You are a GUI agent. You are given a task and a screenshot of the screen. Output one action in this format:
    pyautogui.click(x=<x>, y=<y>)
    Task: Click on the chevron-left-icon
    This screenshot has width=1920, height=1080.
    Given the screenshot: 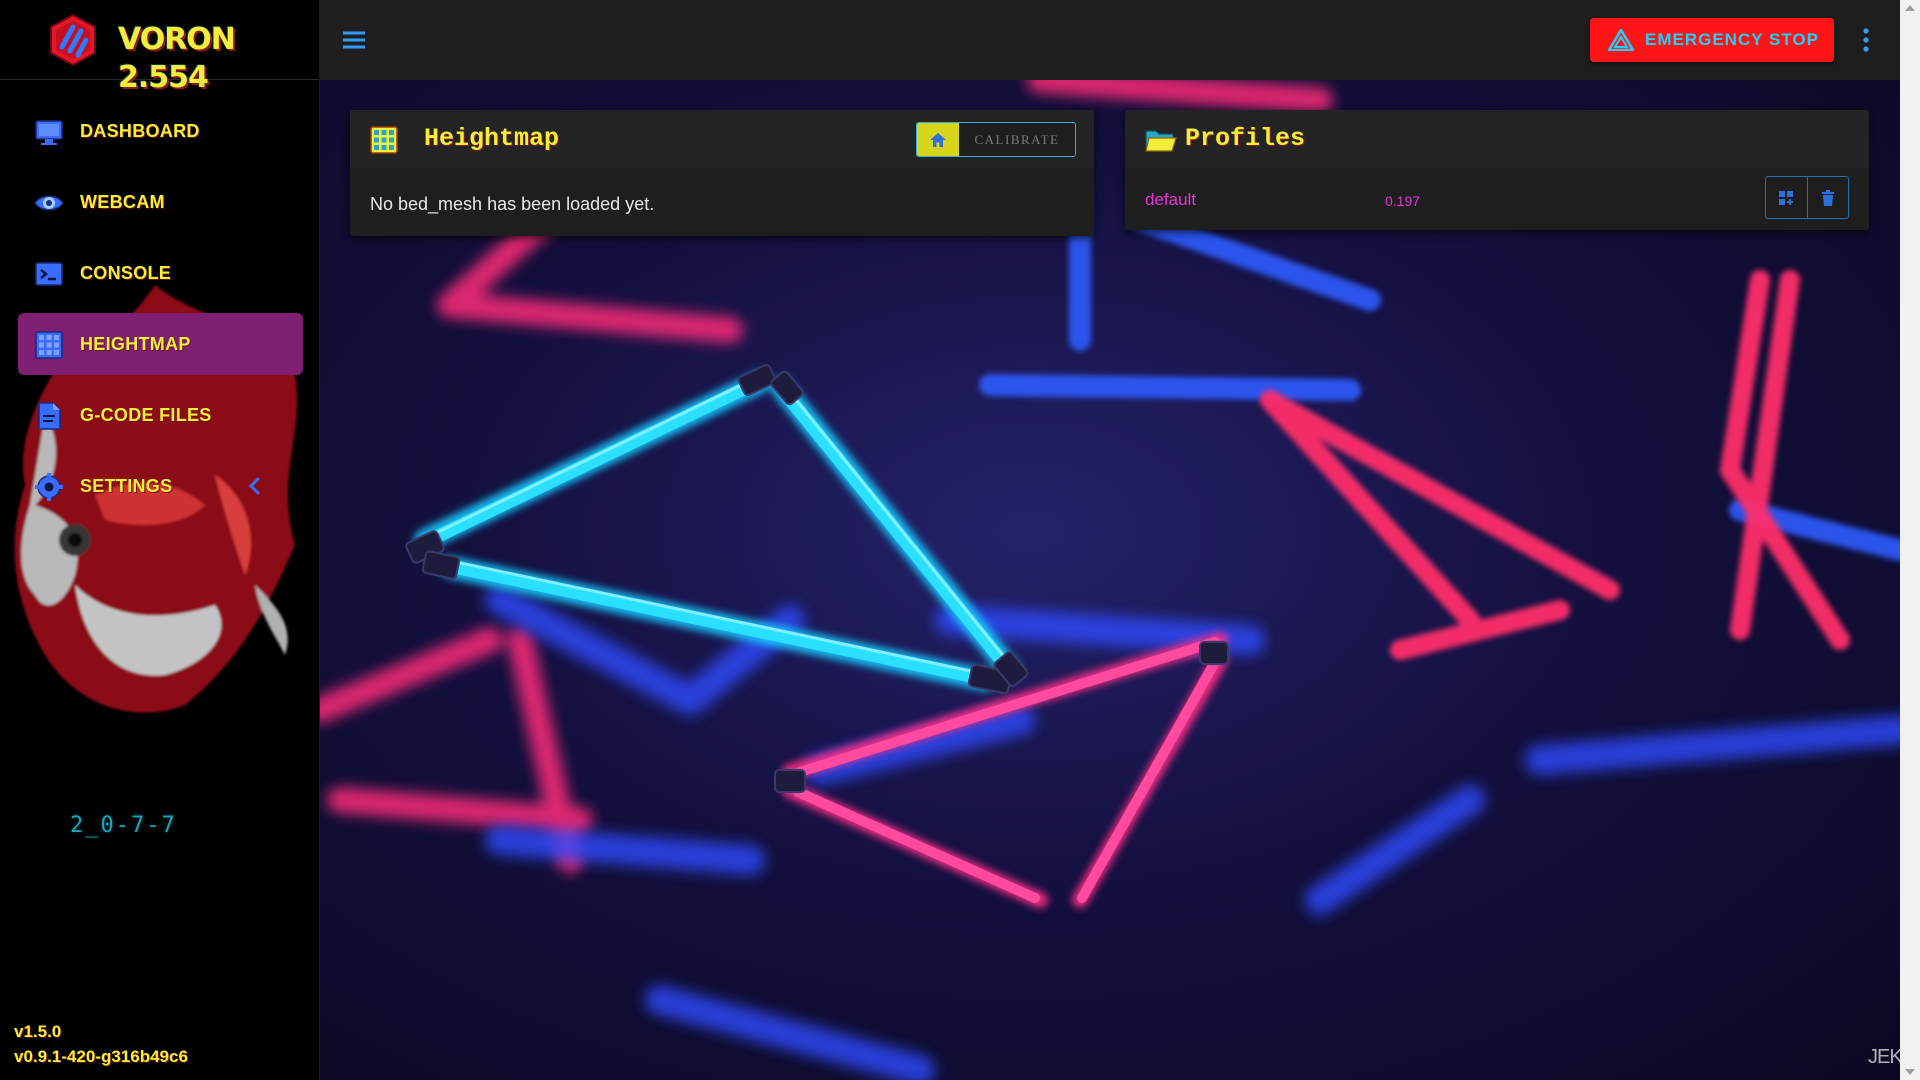 What is the action you would take?
    pyautogui.click(x=255, y=486)
    